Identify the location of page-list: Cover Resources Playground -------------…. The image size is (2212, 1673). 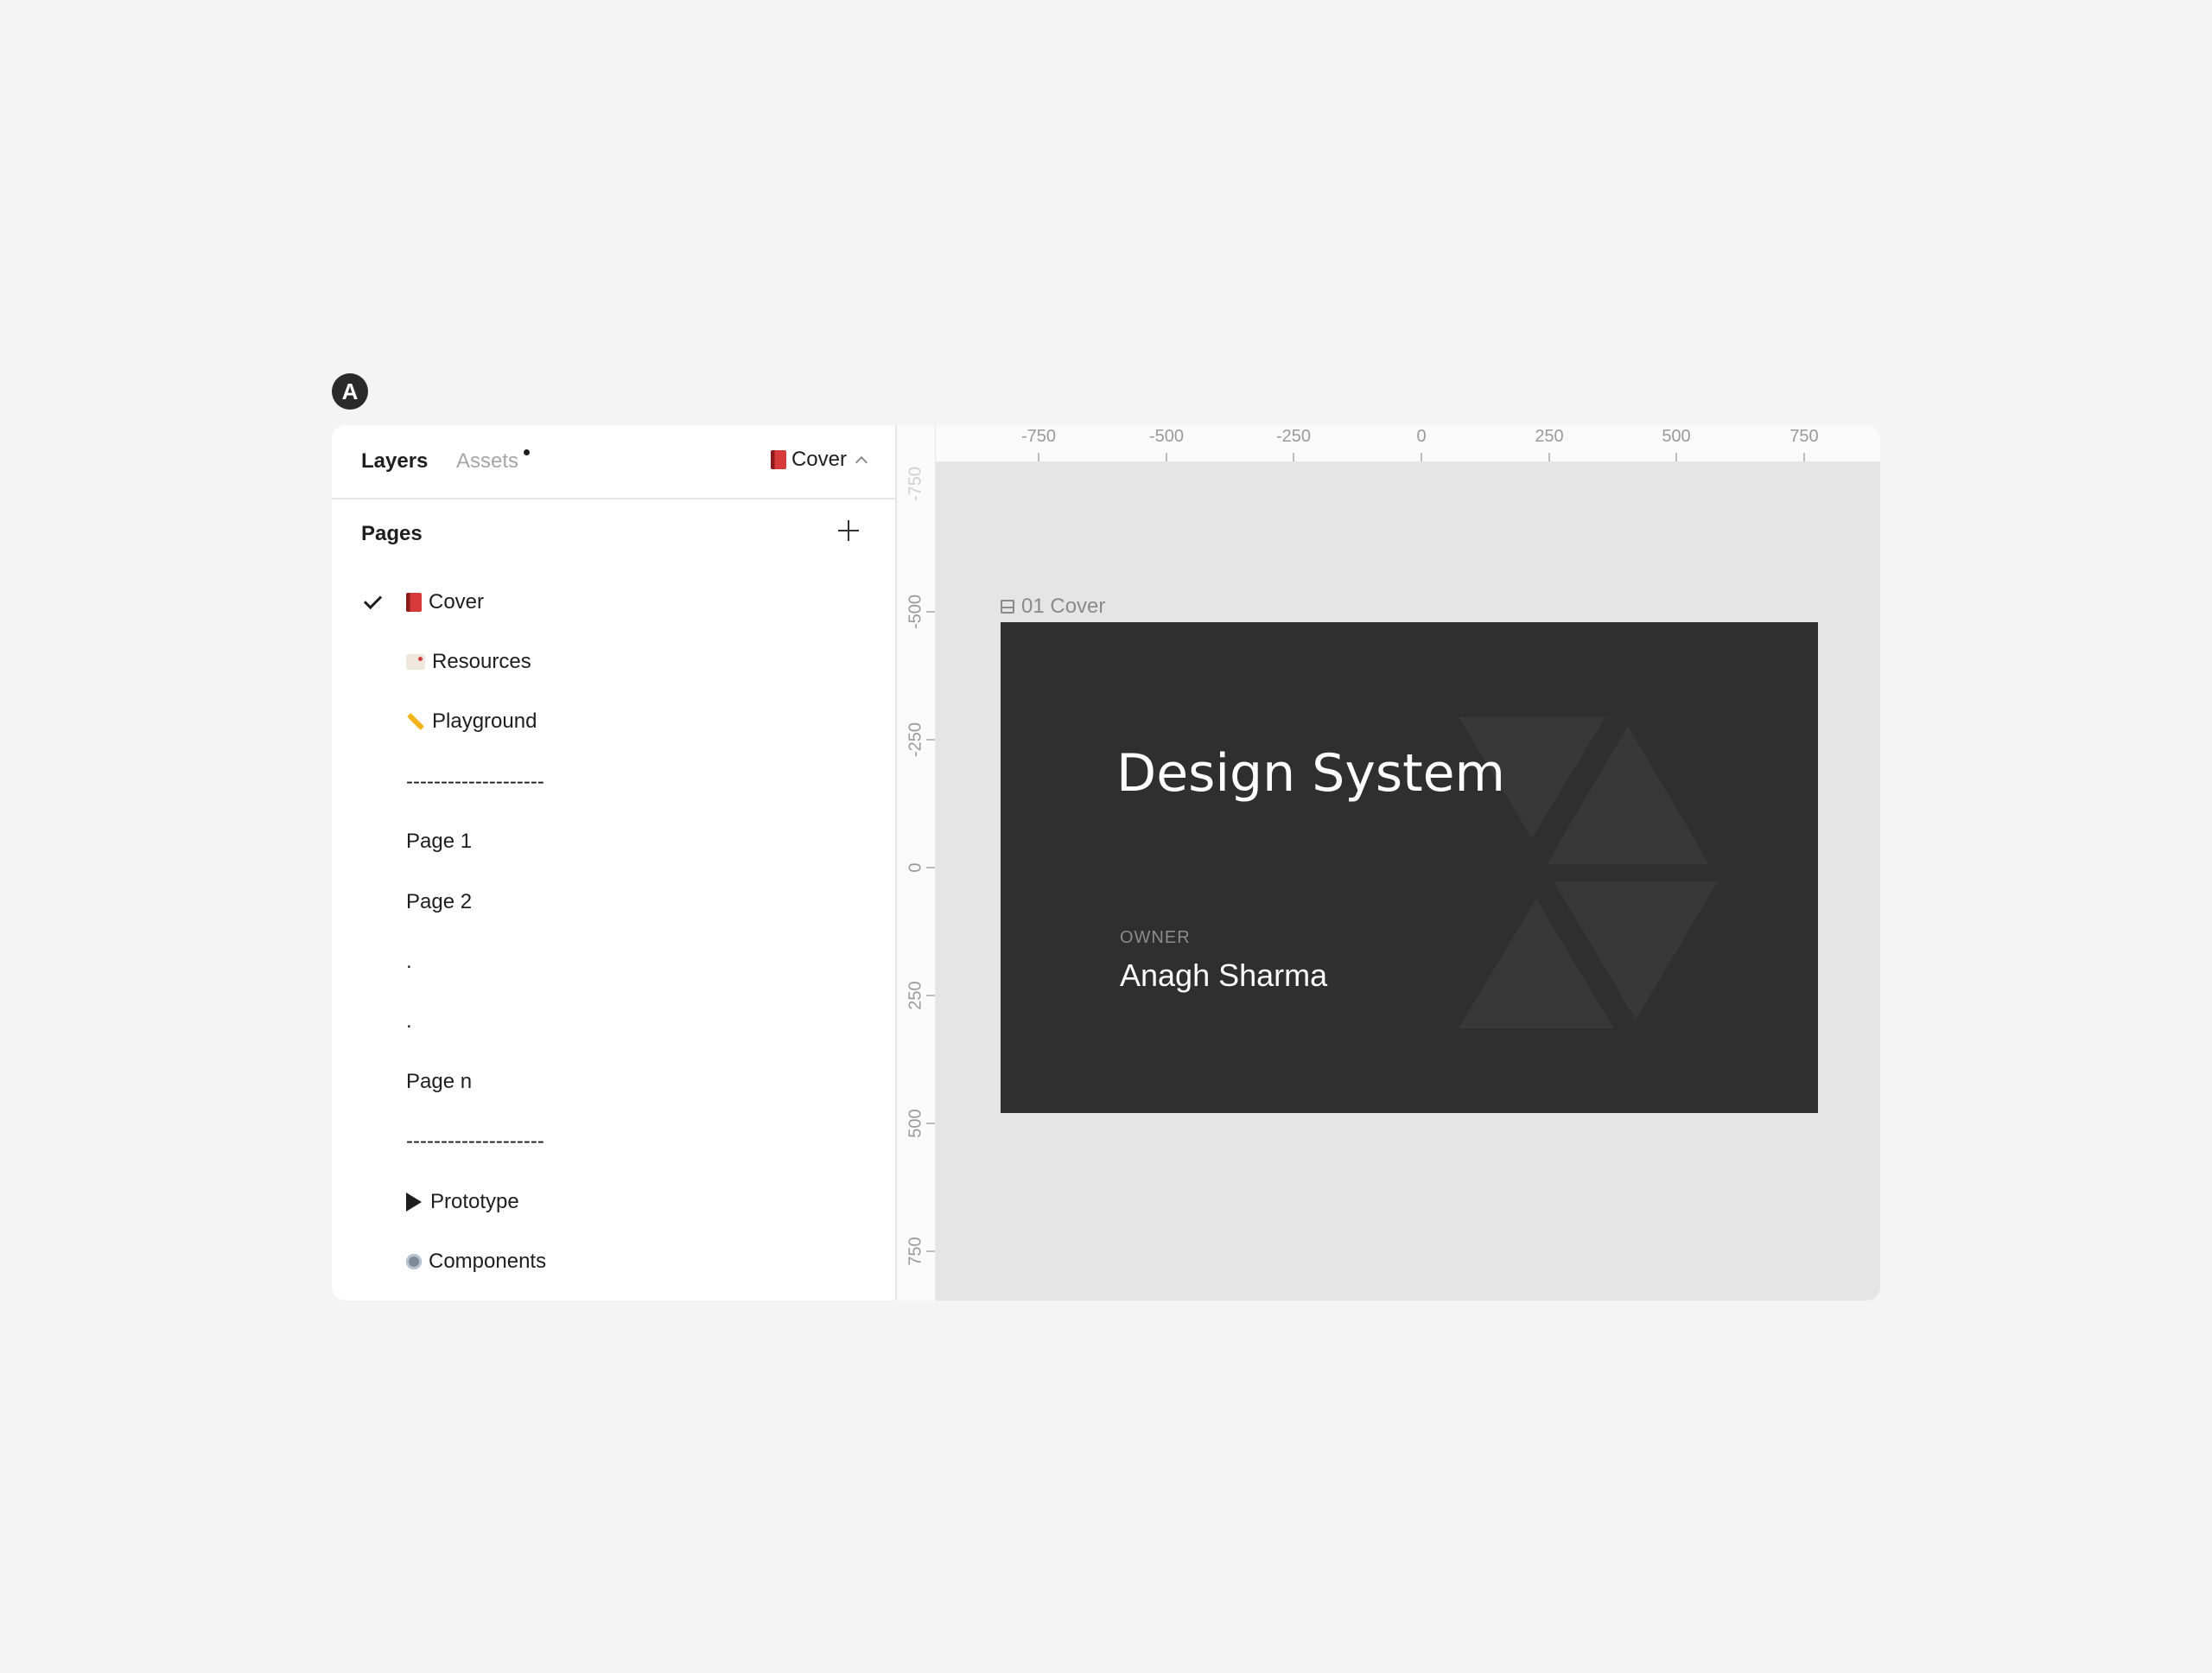
(613, 932).